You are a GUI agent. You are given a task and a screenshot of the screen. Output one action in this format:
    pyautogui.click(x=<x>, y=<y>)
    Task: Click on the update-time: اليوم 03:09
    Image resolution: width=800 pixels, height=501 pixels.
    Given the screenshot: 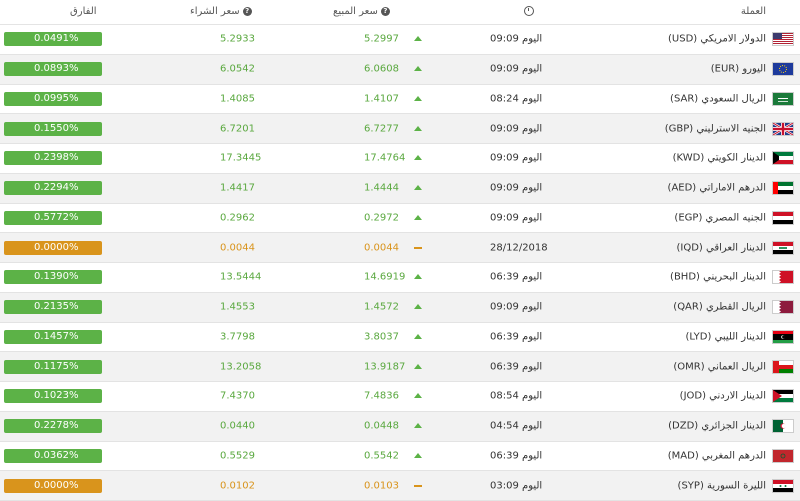 What is the action you would take?
    pyautogui.click(x=516, y=486)
    